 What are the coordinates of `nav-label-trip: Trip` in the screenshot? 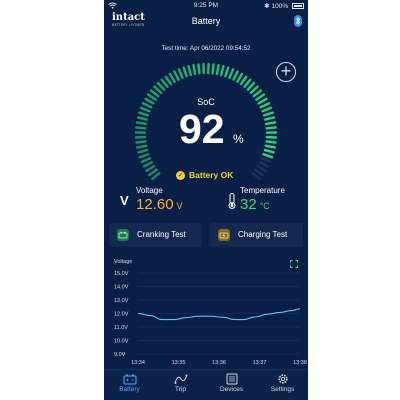 It's located at (180, 389).